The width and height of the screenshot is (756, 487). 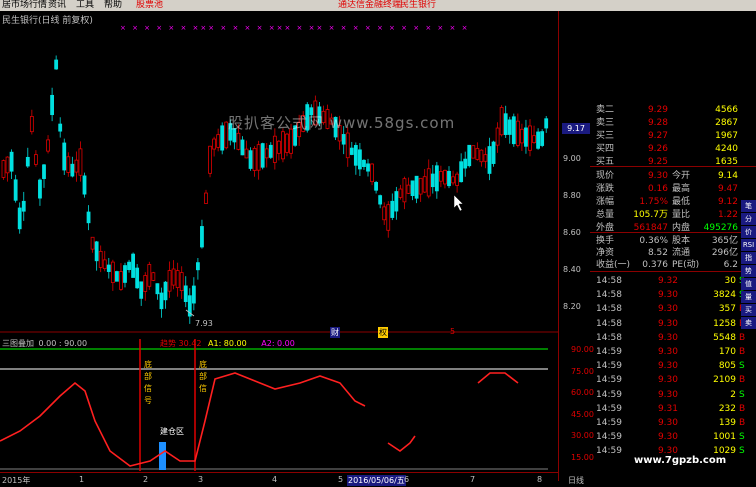 What do you see at coordinates (748, 258) in the screenshot?
I see `side-tab: 指` at bounding box center [748, 258].